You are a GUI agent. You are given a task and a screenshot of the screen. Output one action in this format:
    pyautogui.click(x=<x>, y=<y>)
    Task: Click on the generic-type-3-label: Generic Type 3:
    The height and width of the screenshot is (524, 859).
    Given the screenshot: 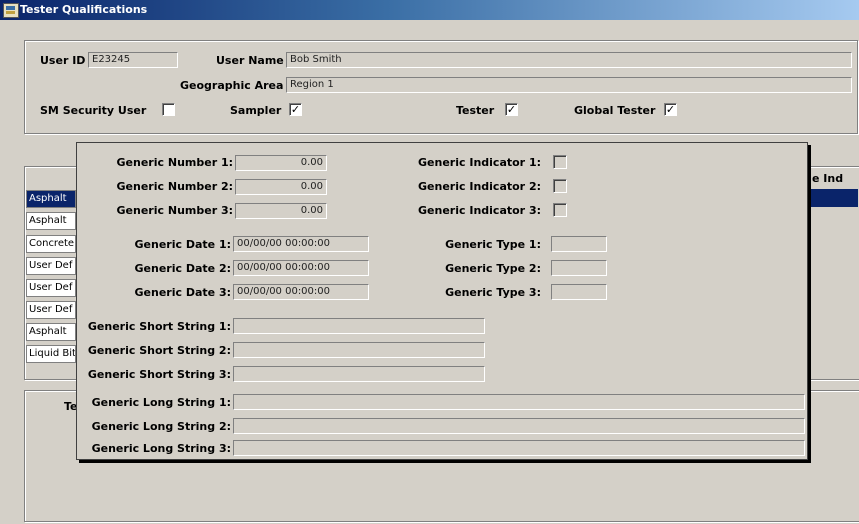 What is the action you would take?
    pyautogui.click(x=493, y=292)
    